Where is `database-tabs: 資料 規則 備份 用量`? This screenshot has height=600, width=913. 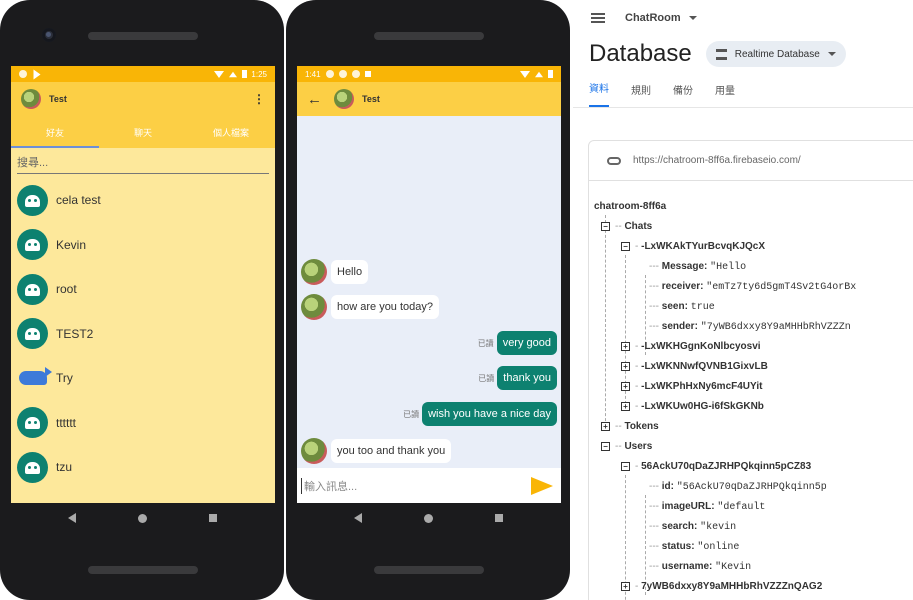
database-tabs: 資料 規則 備份 用量 is located at coordinates (743, 90).